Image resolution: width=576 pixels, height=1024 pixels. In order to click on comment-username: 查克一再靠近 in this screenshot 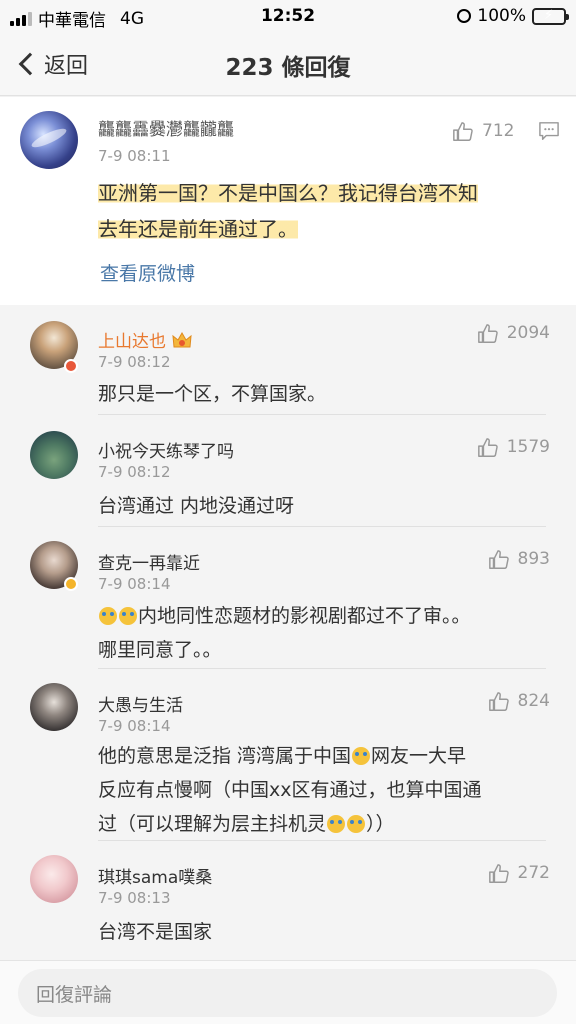, I will do `click(149, 561)`.